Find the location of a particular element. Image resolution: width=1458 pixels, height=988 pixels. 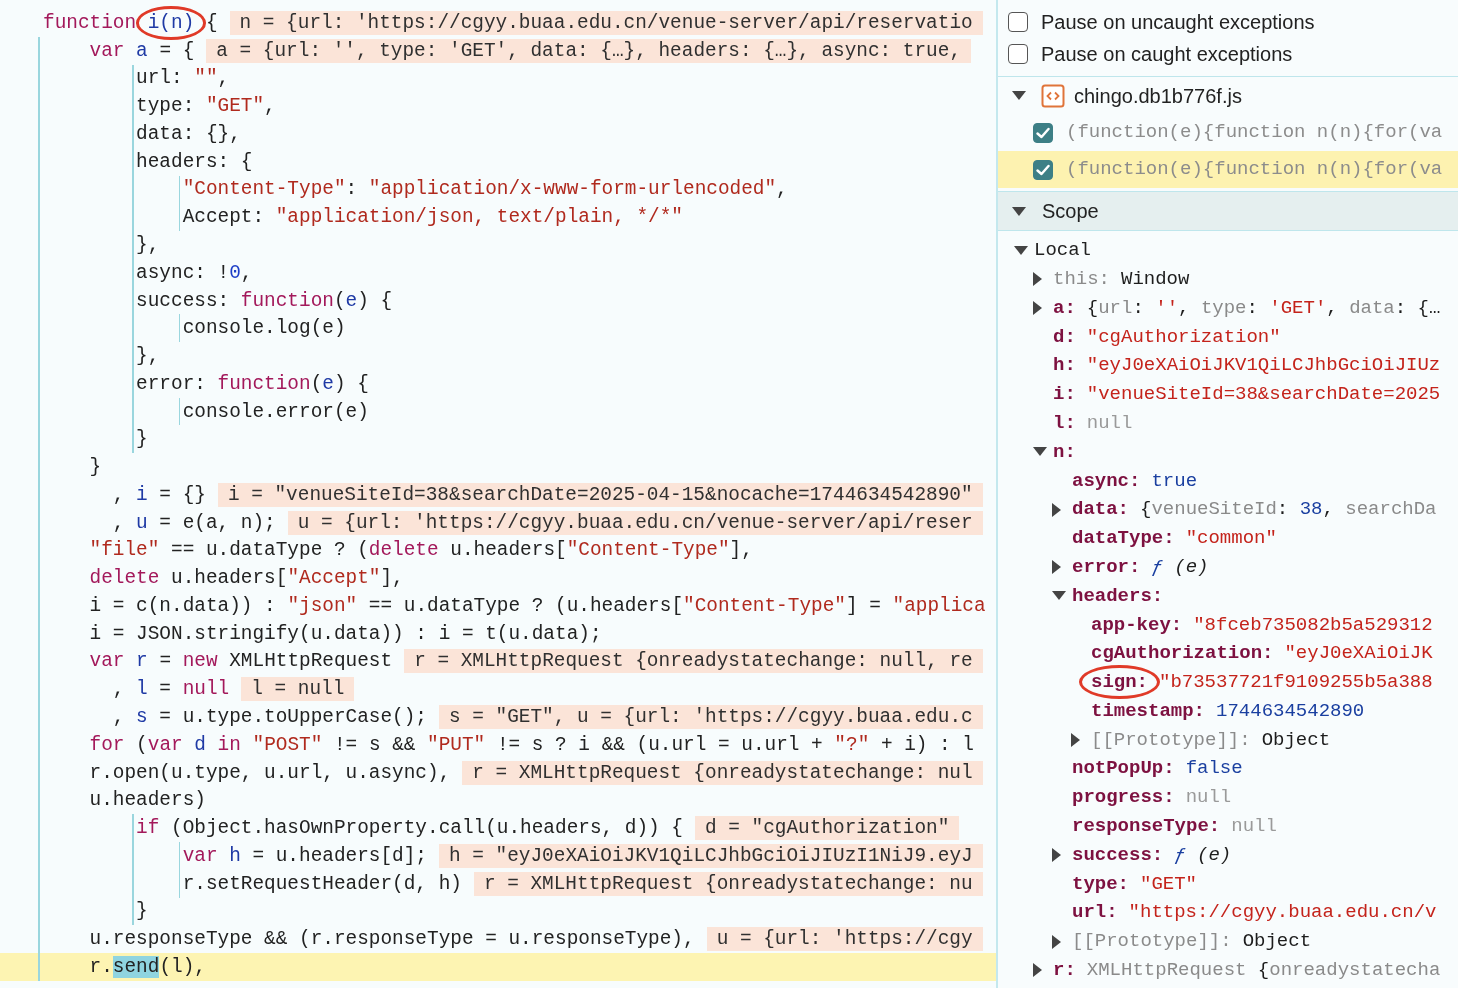

code-line: for (var d in "POST" != s && "PUT" != s ? i && (u.url = u.url + "?" + i) : l is located at coordinates (531, 745).